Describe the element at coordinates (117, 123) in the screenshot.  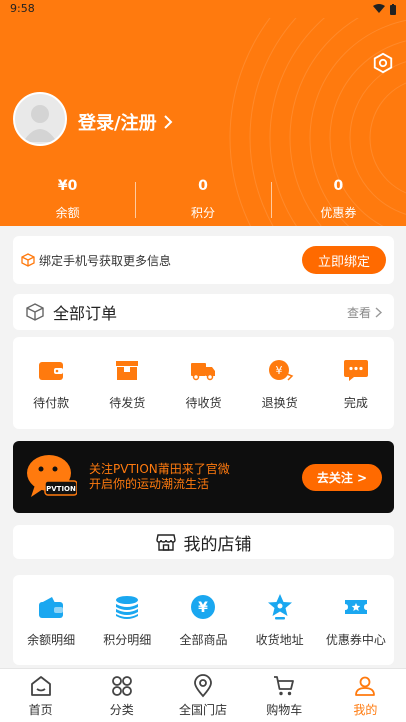
I see `login-label: 登录/注册` at that location.